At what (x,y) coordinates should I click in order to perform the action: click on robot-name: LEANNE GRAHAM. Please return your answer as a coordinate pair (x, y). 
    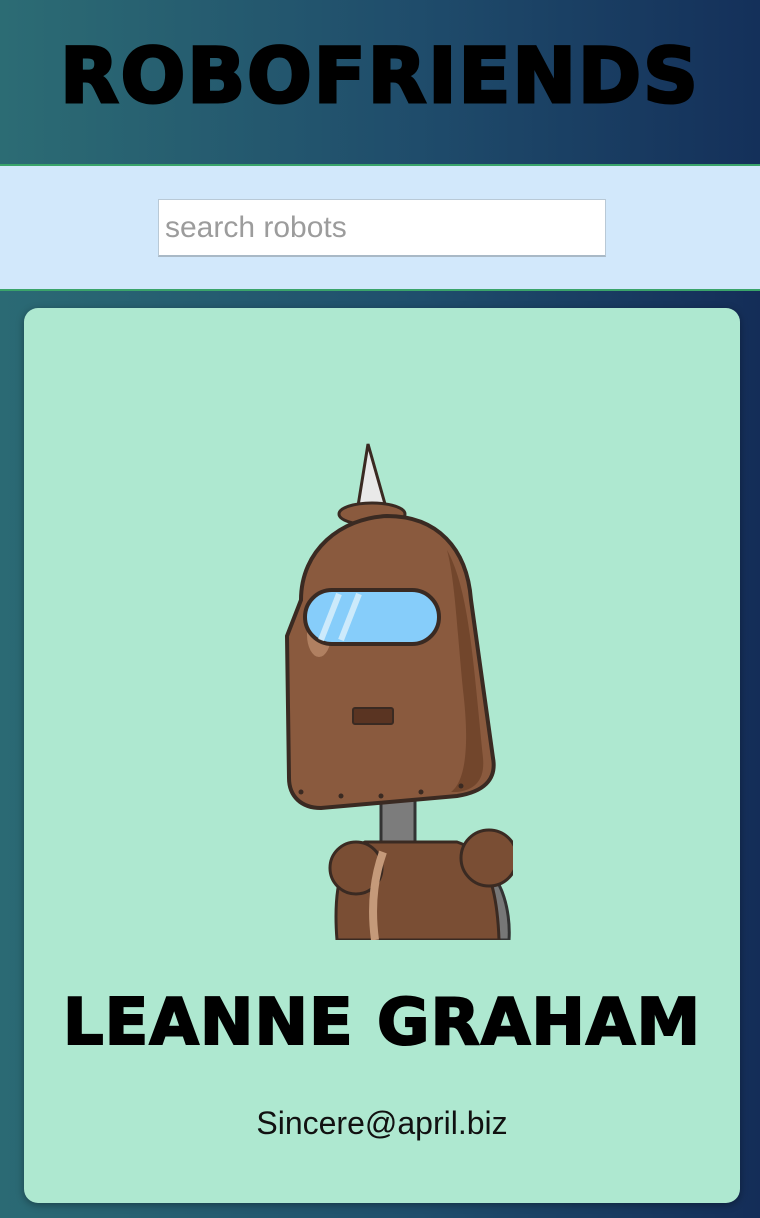
    Looking at the image, I should click on (382, 1023).